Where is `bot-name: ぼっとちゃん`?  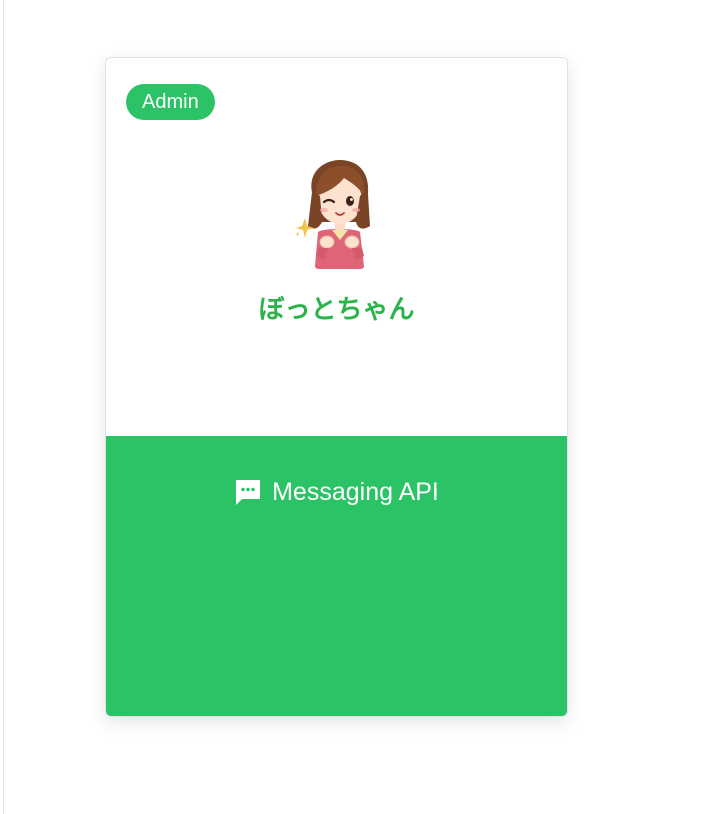
bot-name: ぼっとちゃん is located at coordinates (336, 310).